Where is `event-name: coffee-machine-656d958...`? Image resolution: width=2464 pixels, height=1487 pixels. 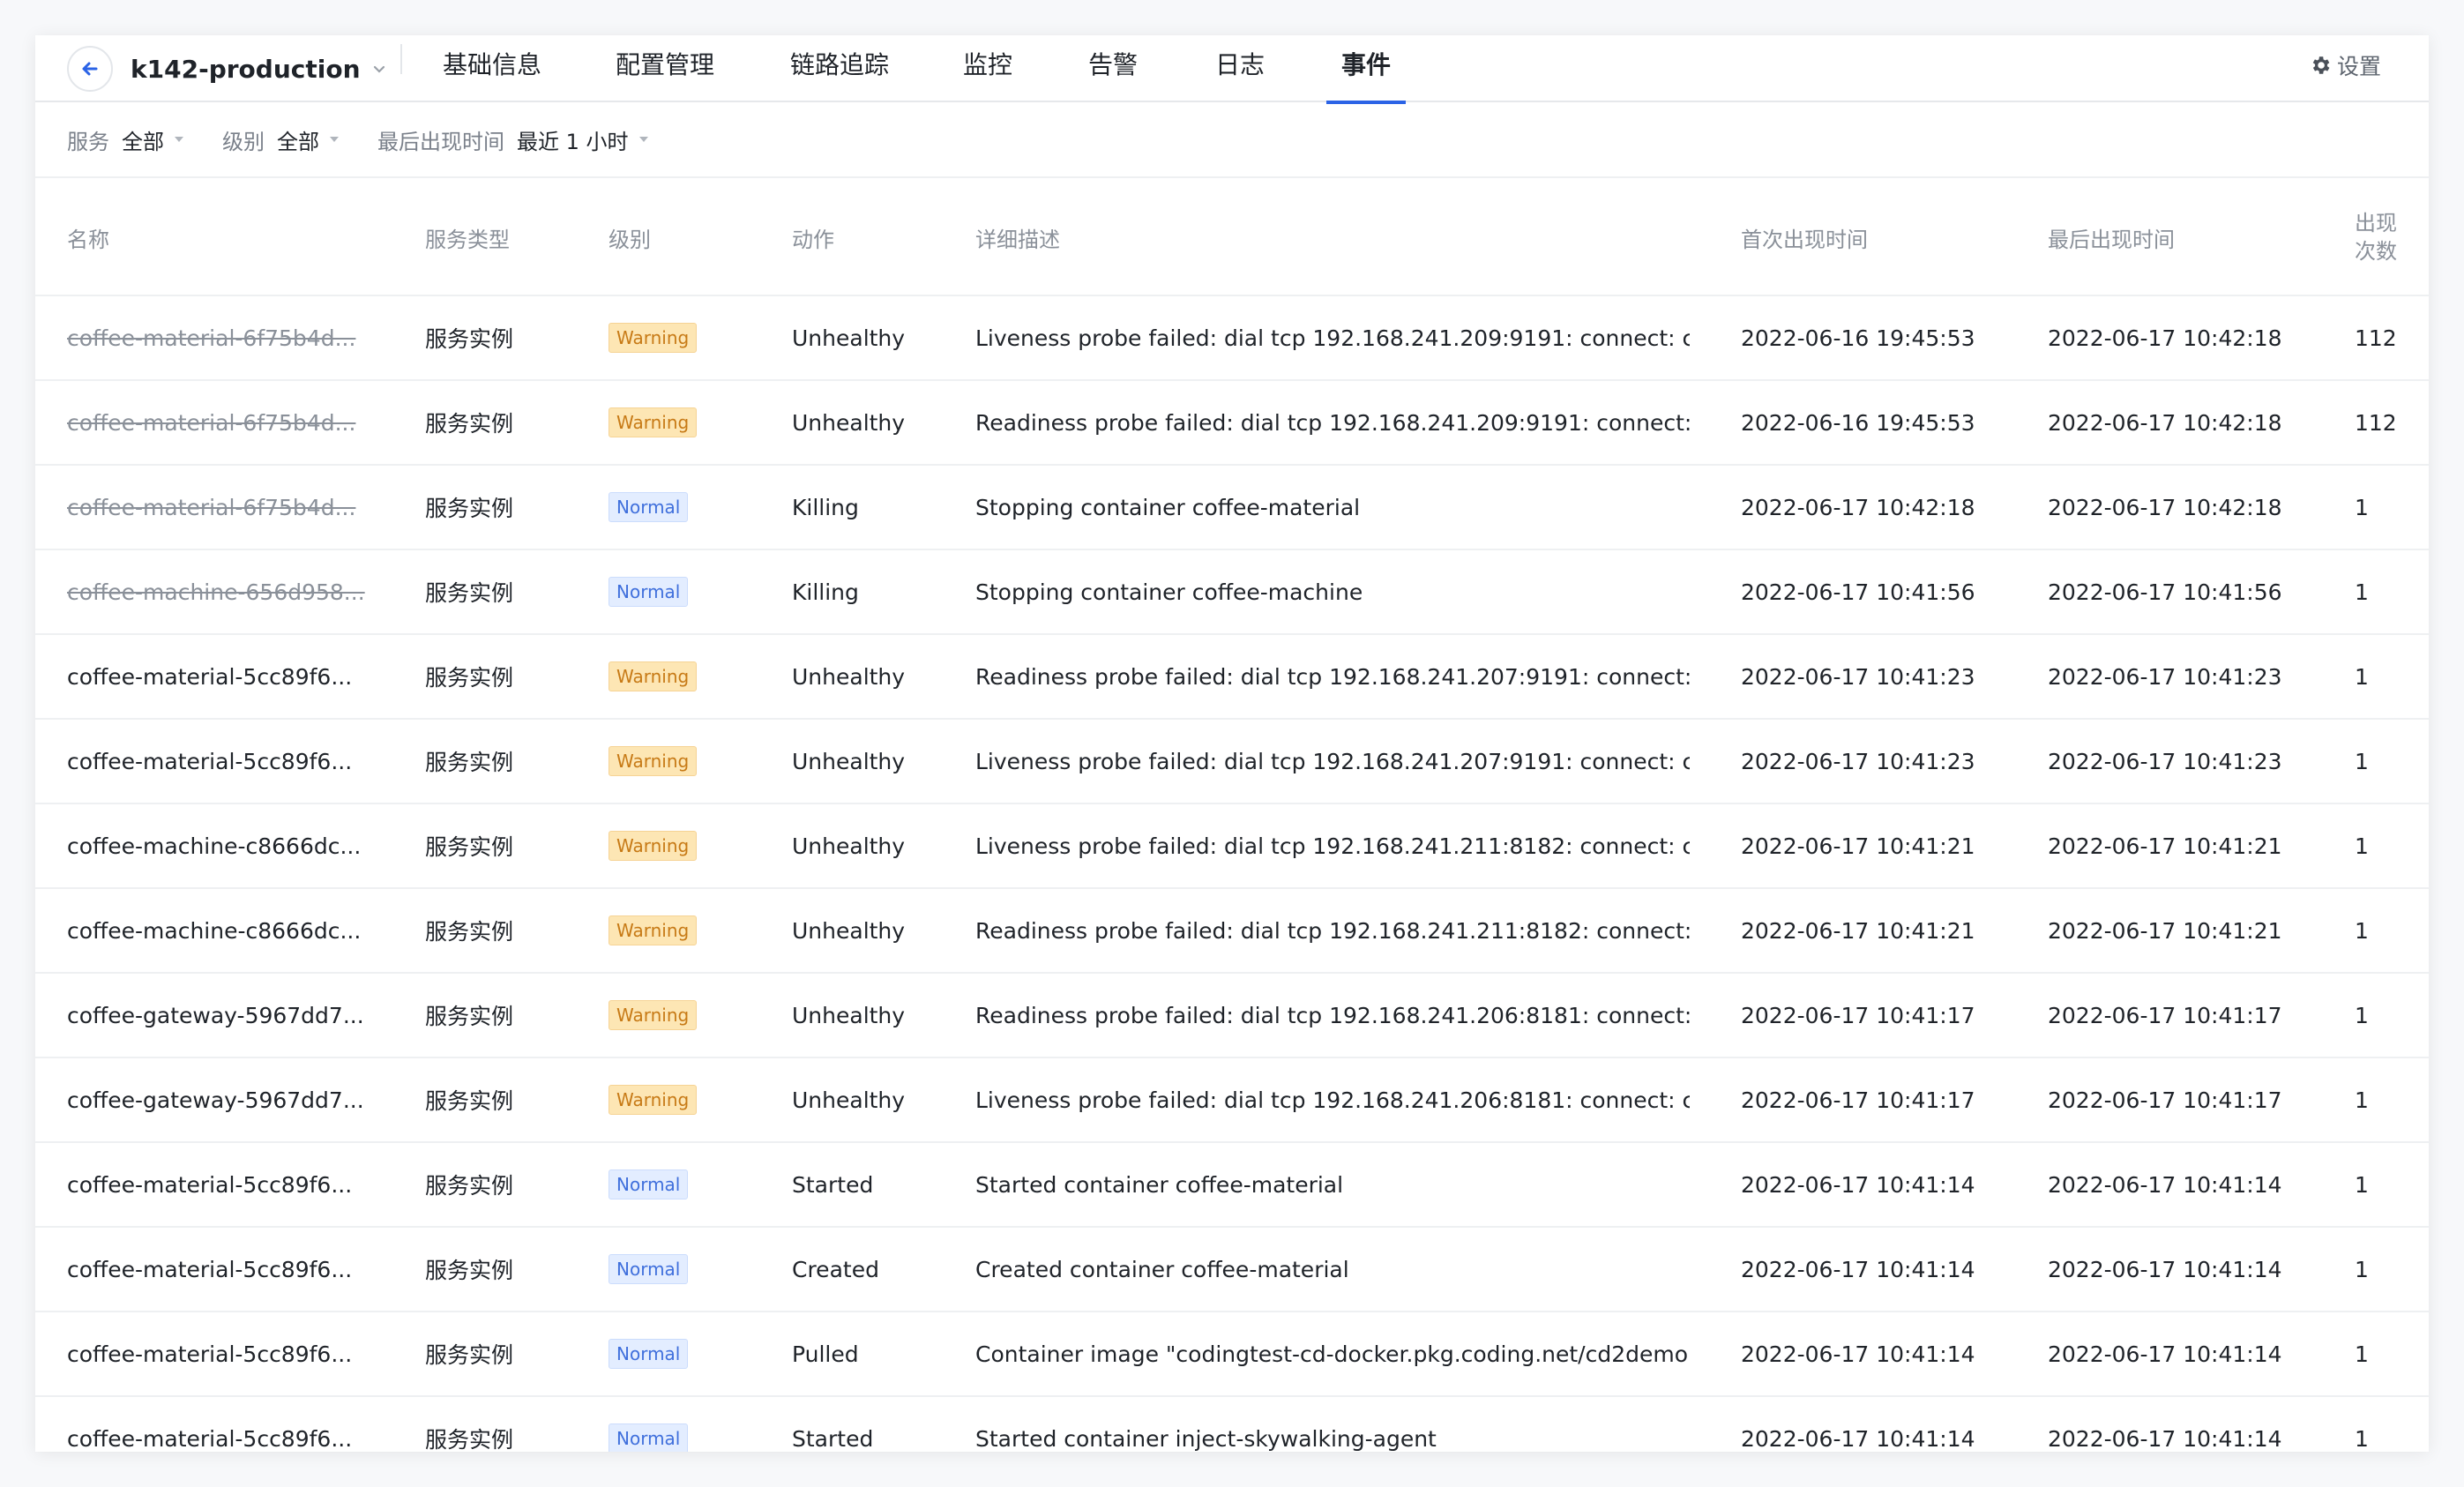 event-name: coffee-machine-656d958... is located at coordinates (216, 592).